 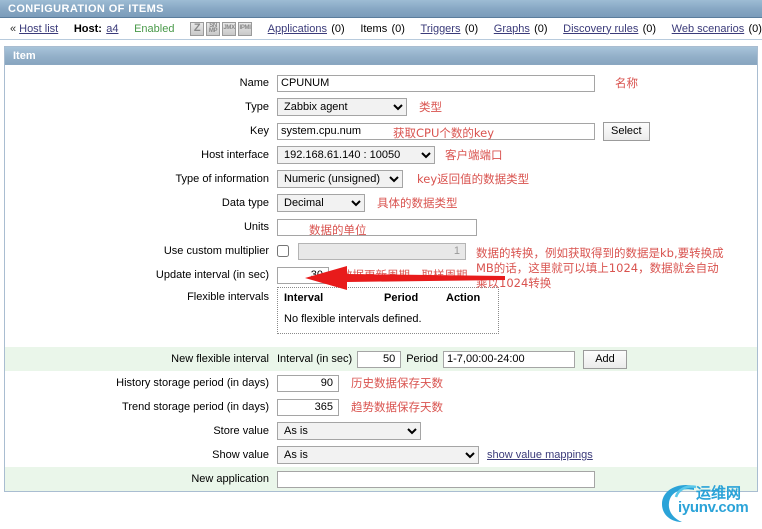 What do you see at coordinates (417, 203) in the screenshot?
I see `data-type-annotation: 具体的数据类型` at bounding box center [417, 203].